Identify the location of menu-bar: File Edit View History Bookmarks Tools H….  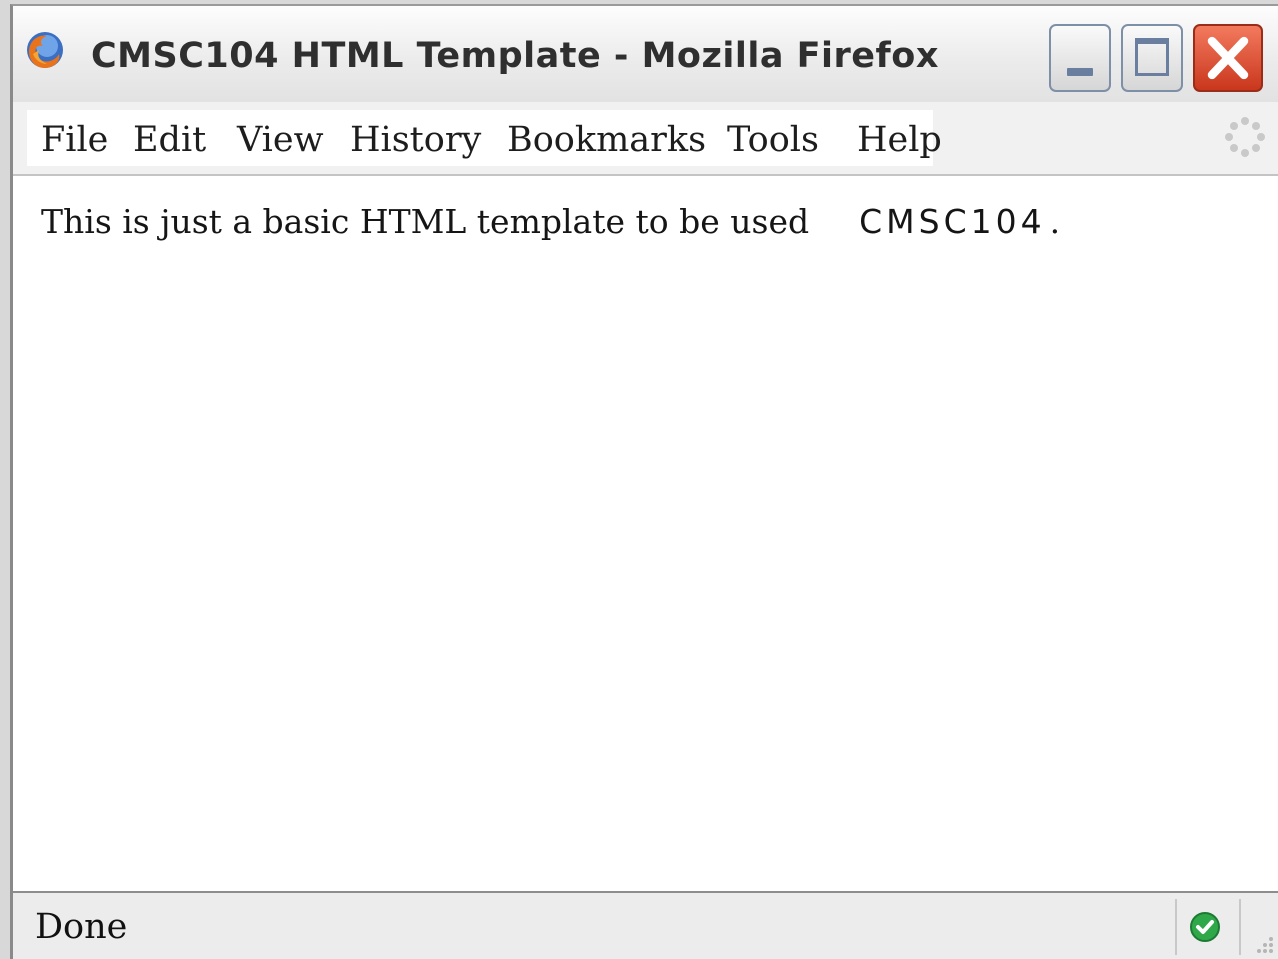
(645, 139).